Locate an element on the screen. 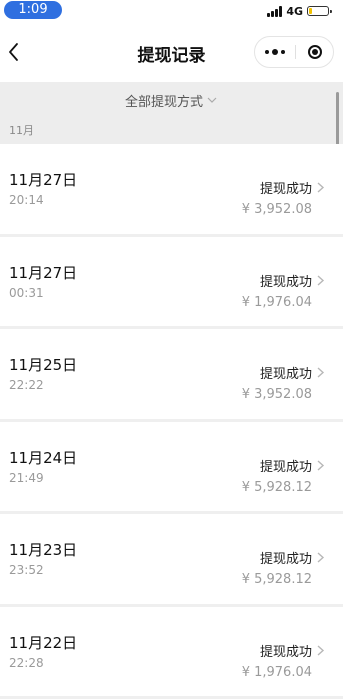 This screenshot has width=343, height=699. status-indicators: 4G is located at coordinates (298, 11).